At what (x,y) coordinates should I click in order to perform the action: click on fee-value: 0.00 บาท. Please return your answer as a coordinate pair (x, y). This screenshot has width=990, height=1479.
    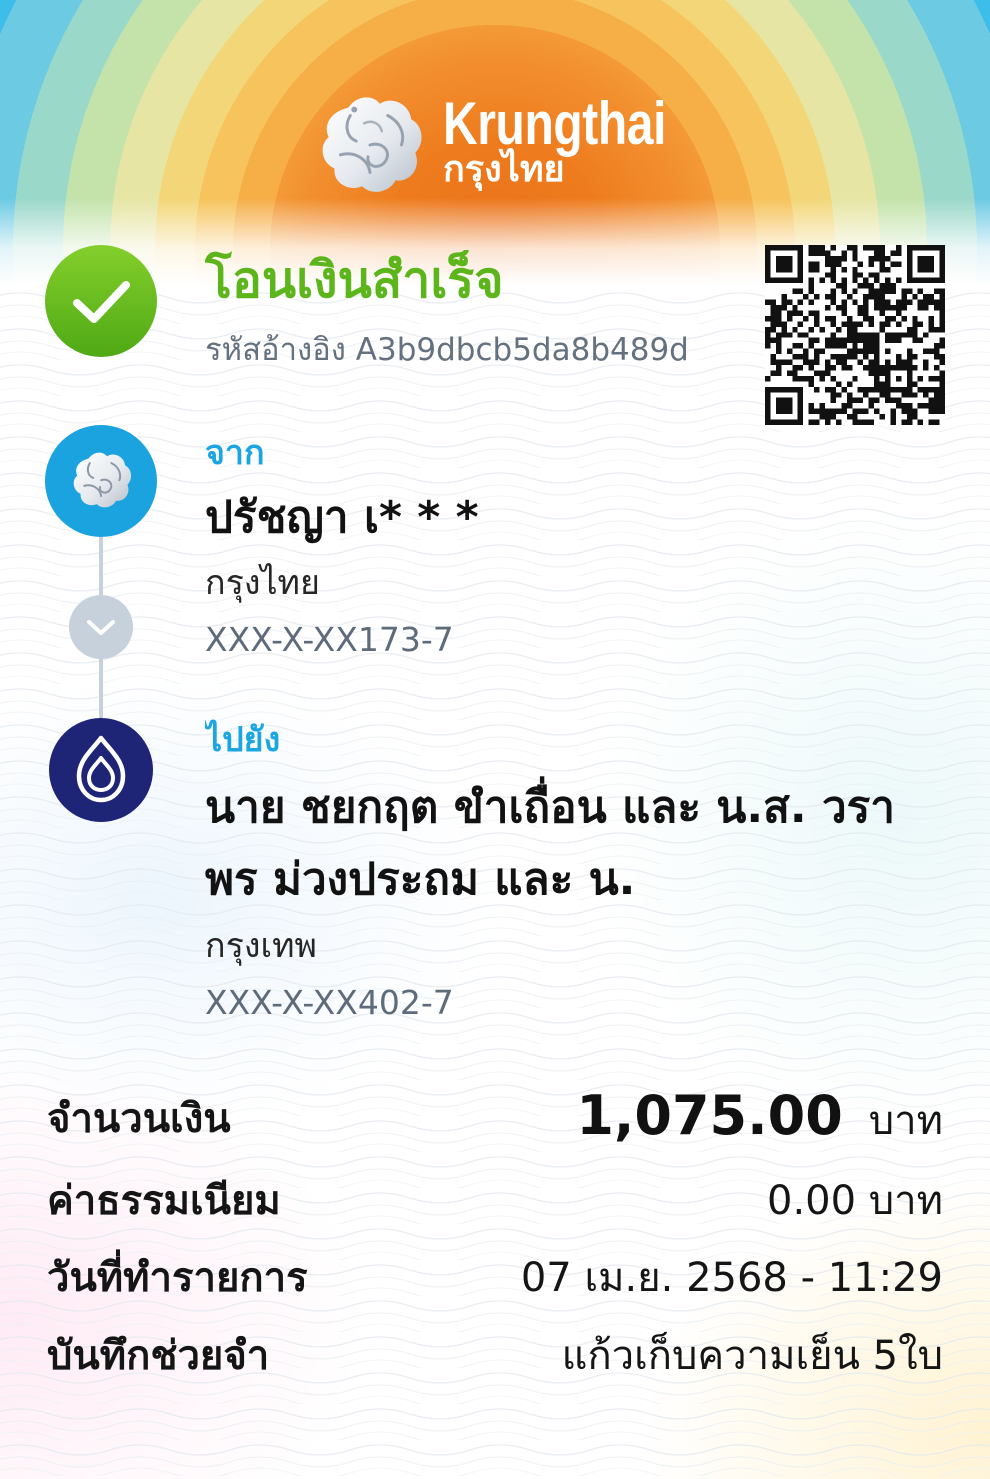
    Looking at the image, I should click on (855, 1201).